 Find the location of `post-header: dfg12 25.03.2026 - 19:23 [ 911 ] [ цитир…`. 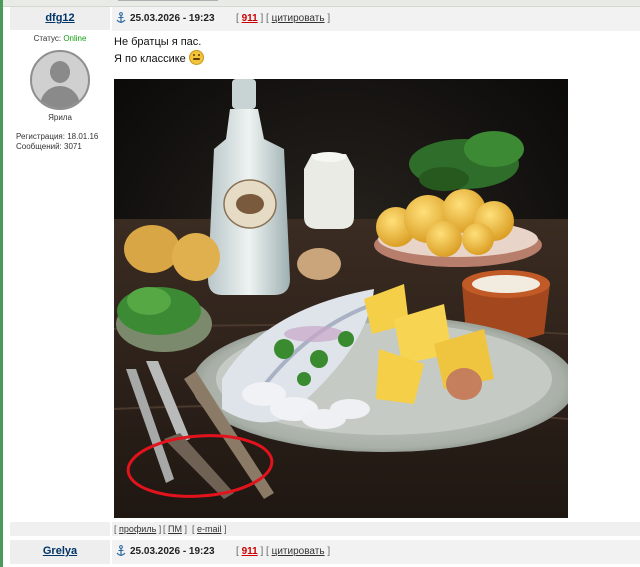

post-header: dfg12 25.03.2026 - 19:23 [ 911 ] [ цитир… is located at coordinates (325, 19).